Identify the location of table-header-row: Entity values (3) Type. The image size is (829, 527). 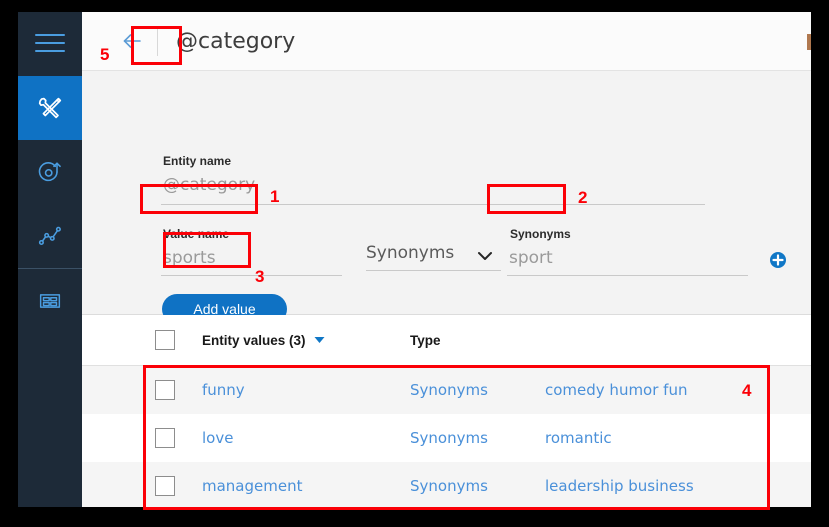
(446, 340).